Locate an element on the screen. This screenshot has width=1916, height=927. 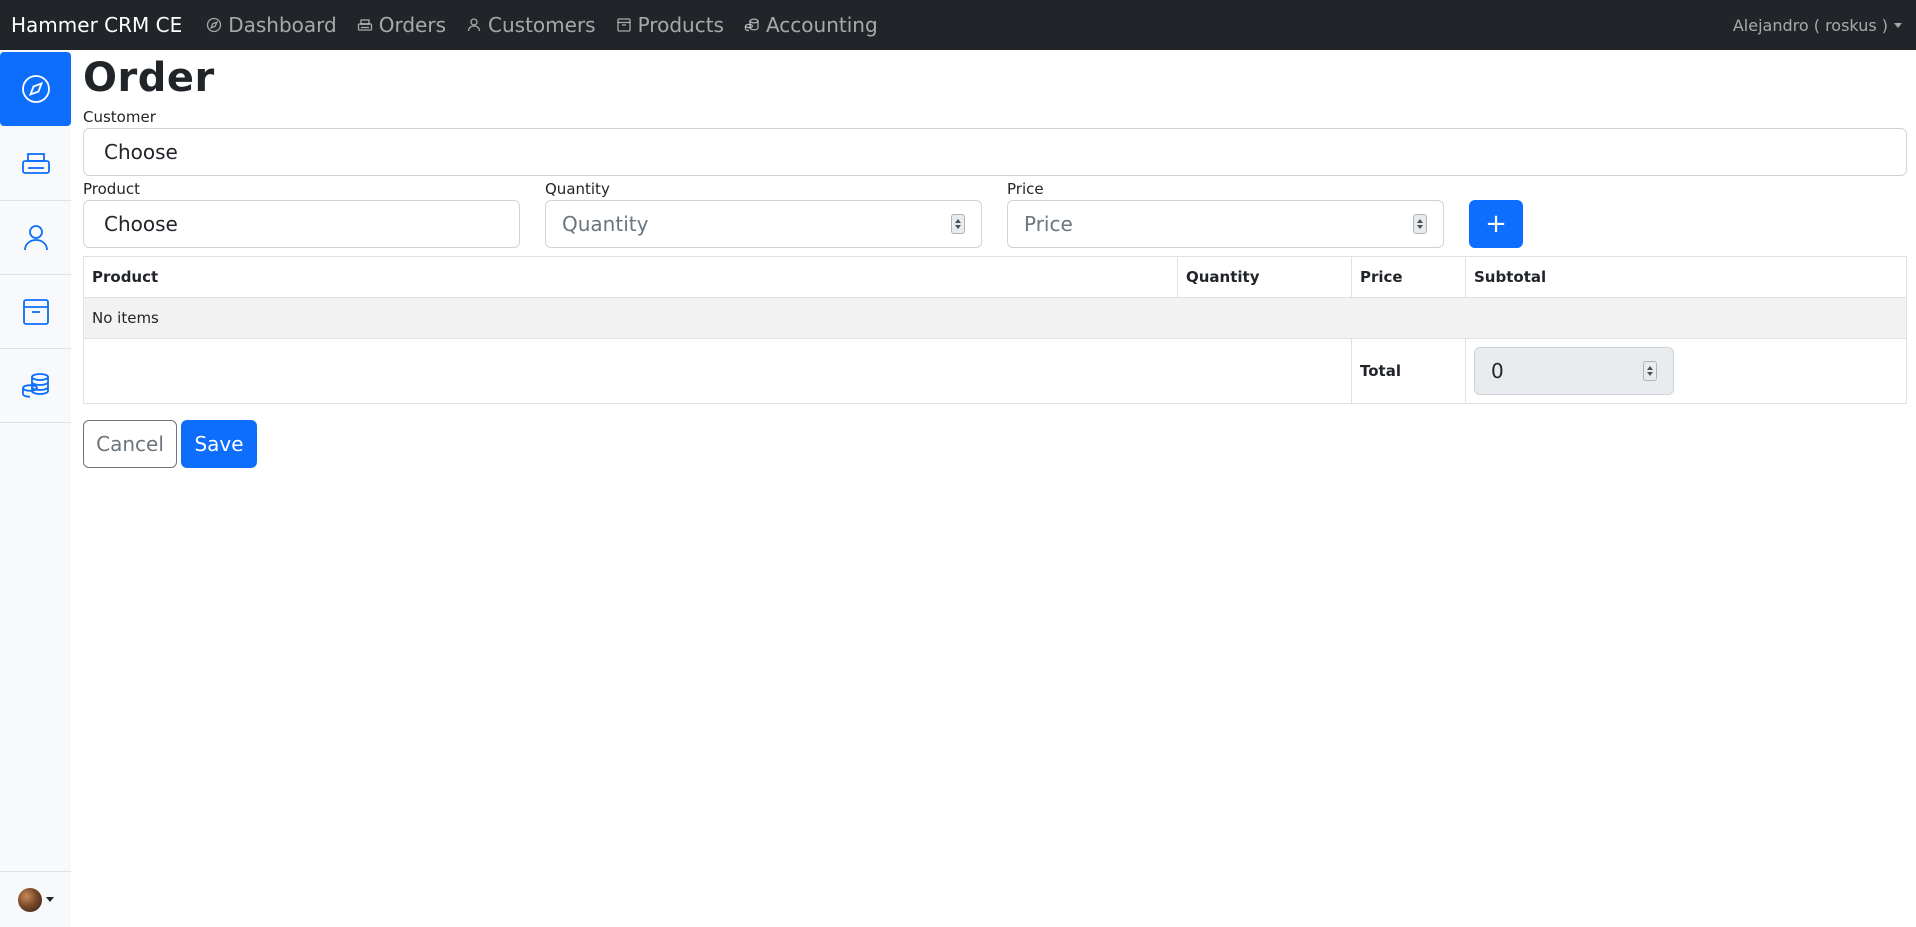
column-header-subtotal: Subtotal is located at coordinates (1686, 277).